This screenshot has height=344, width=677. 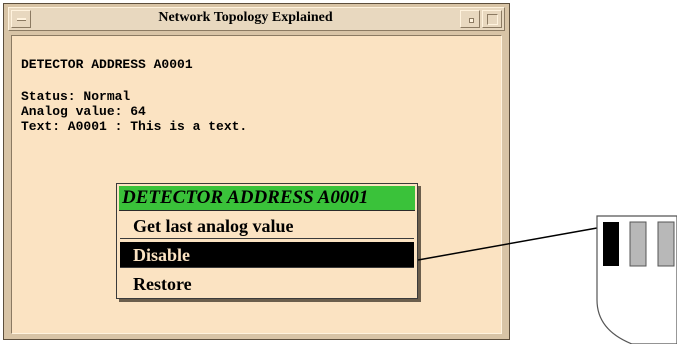 I want to click on device-pin-black, so click(x=611, y=244).